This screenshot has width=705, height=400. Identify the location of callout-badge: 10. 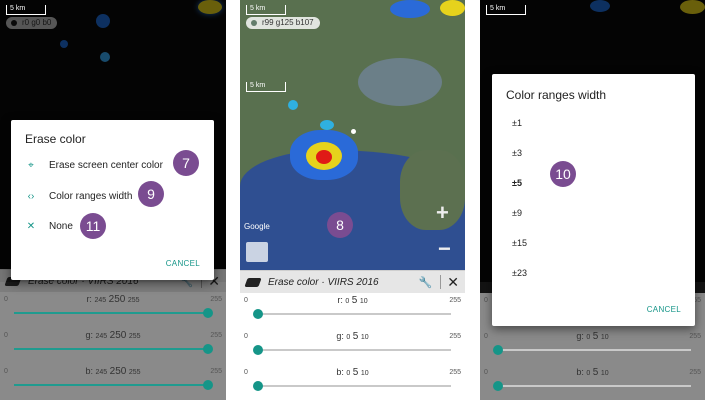
(563, 174).